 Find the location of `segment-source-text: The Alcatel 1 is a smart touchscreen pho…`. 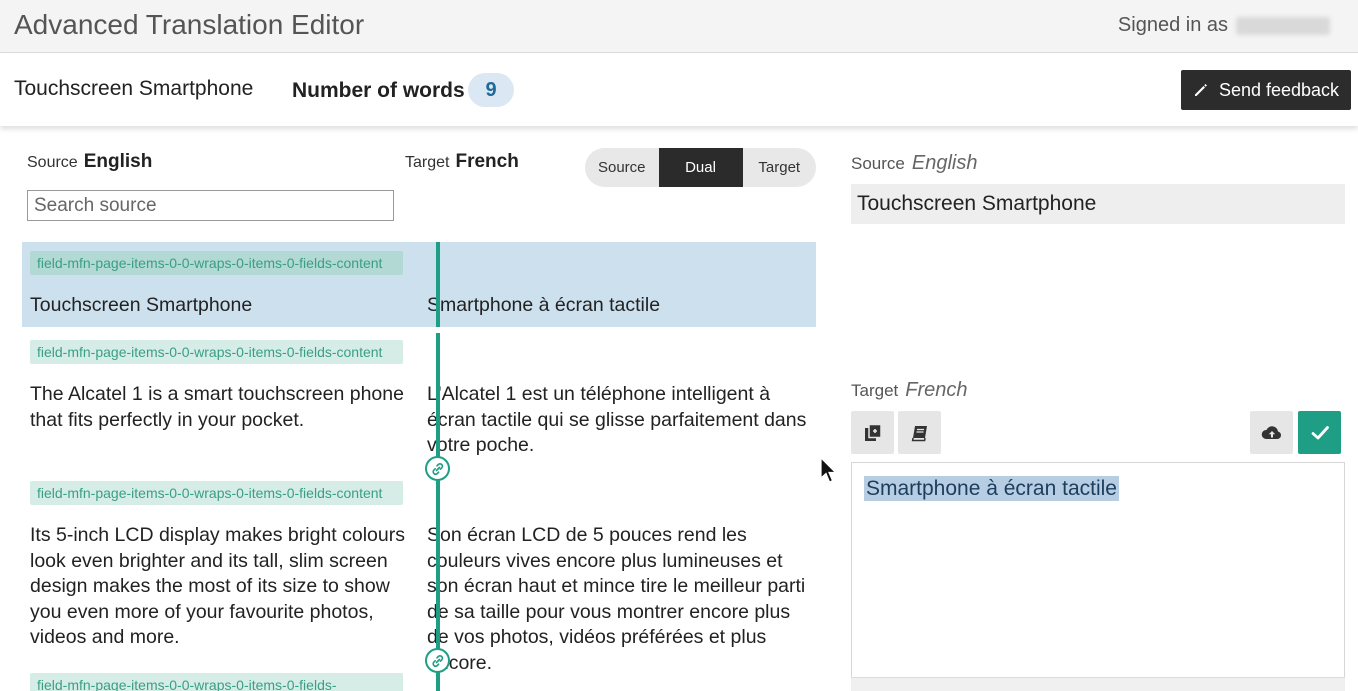

segment-source-text: The Alcatel 1 is a smart touchscreen pho… is located at coordinates (217, 407).